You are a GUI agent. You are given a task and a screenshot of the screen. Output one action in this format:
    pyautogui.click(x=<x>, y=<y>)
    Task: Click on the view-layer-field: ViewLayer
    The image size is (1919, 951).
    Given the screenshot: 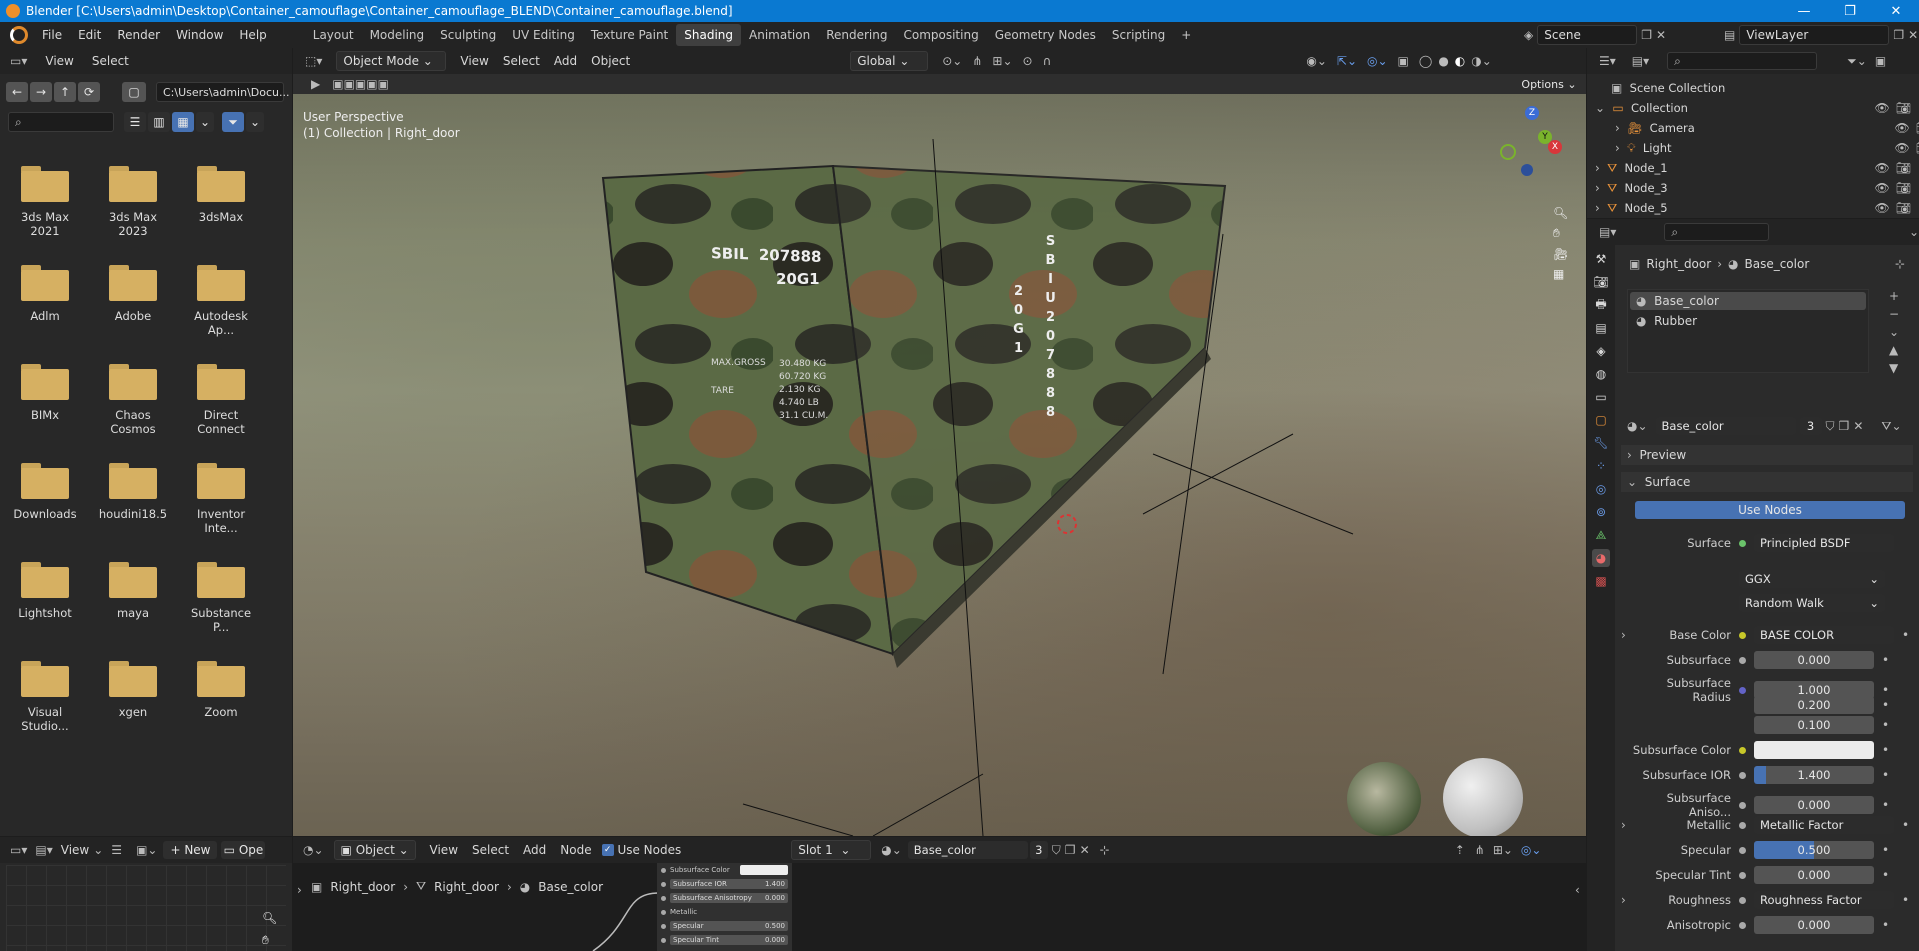 What is the action you would take?
    pyautogui.click(x=1814, y=35)
    